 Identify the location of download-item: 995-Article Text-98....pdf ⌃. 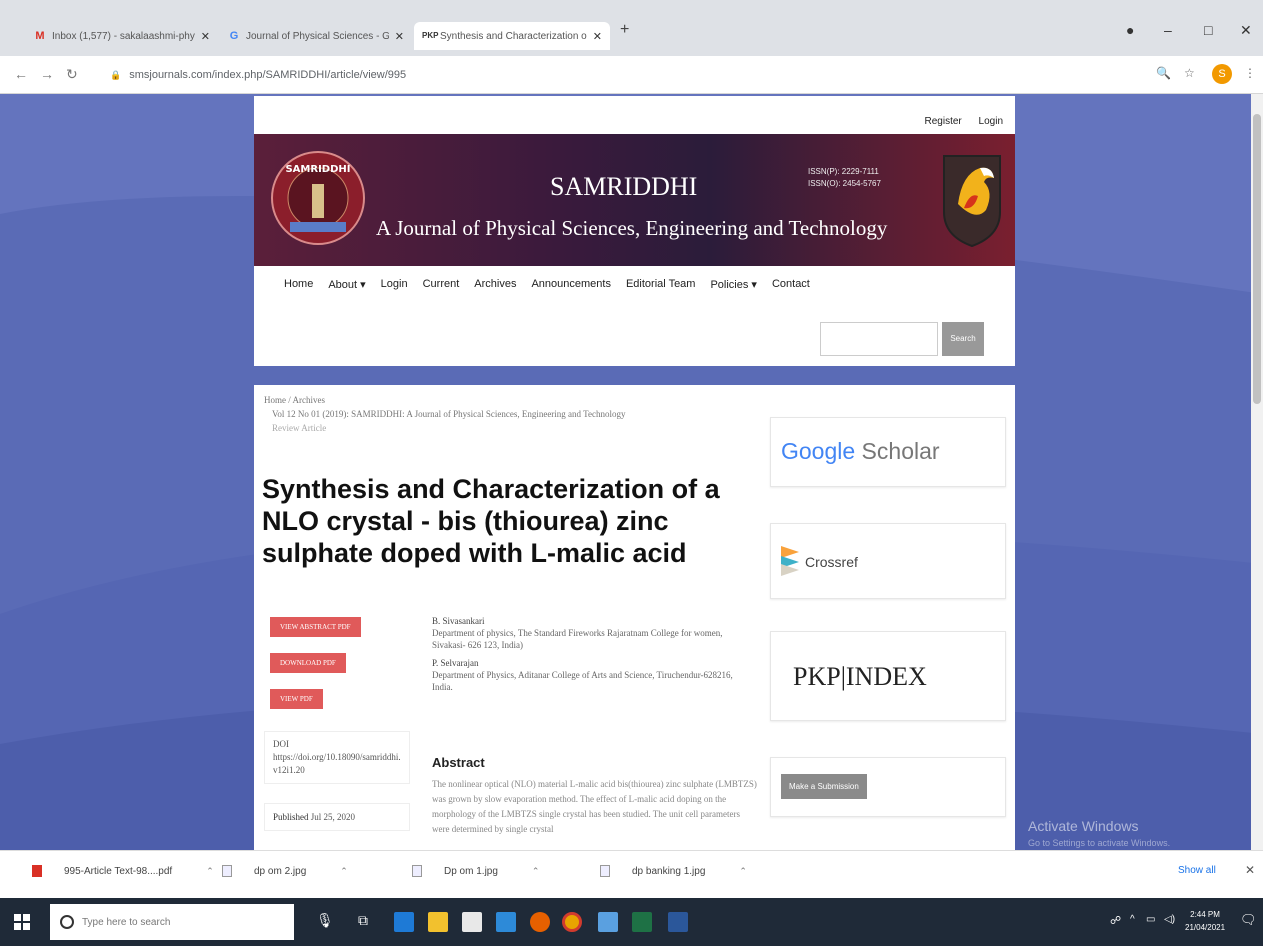
(123, 871).